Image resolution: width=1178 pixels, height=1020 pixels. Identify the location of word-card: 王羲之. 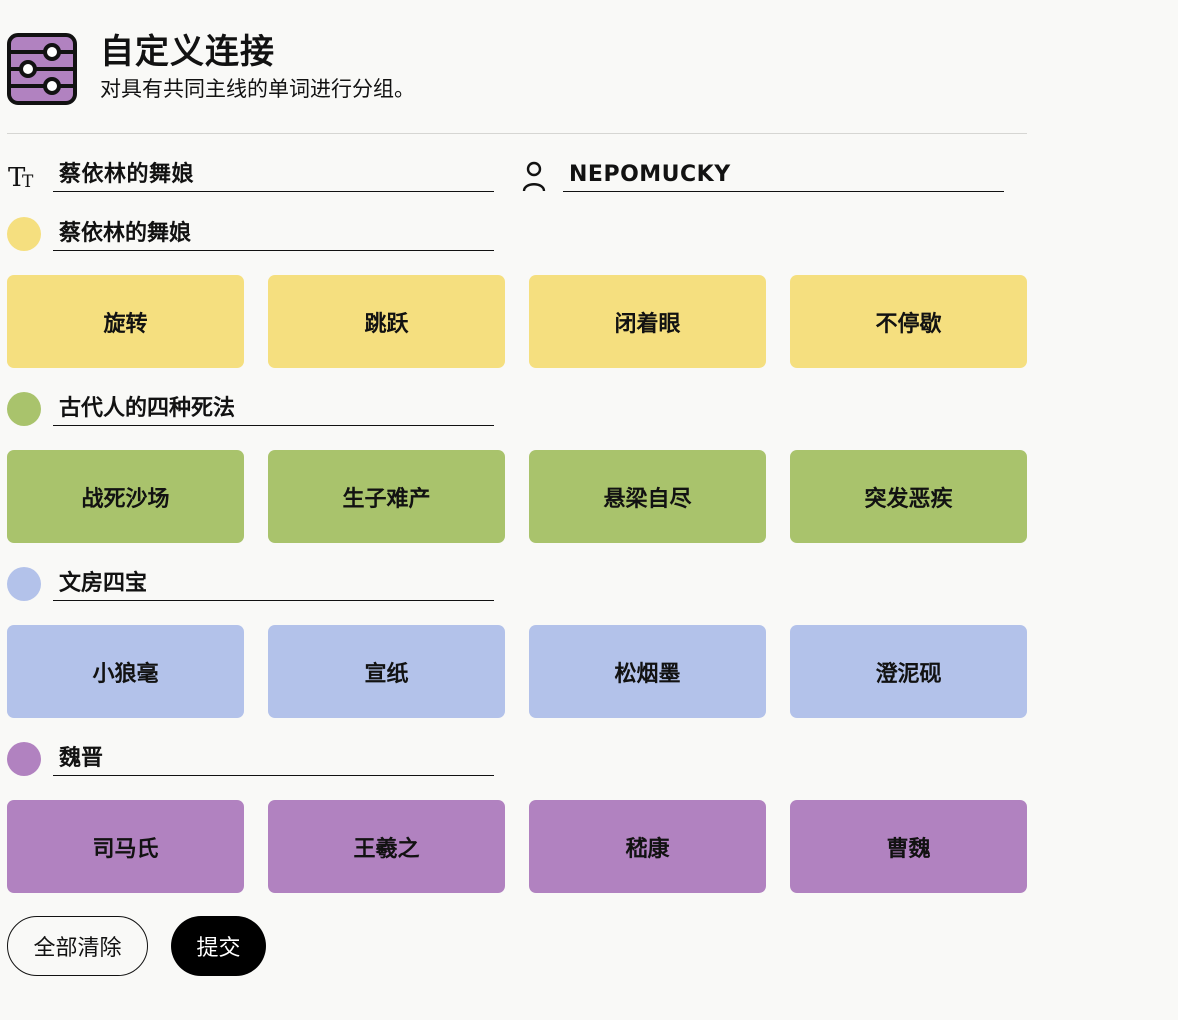
(386, 846).